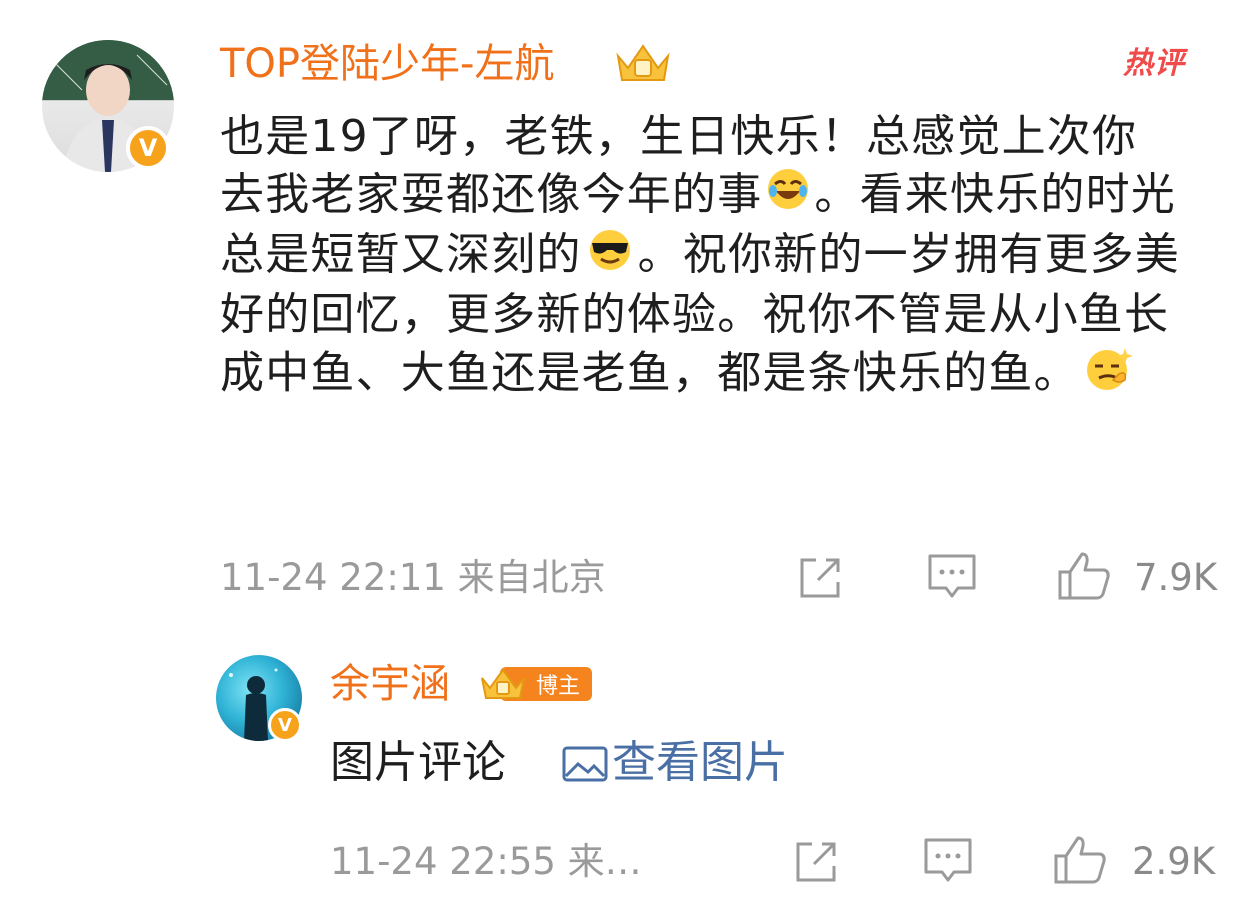 Image resolution: width=1260 pixels, height=908 pixels. Describe the element at coordinates (1174, 861) in the screenshot. I see `like-count: 2.9K` at that location.